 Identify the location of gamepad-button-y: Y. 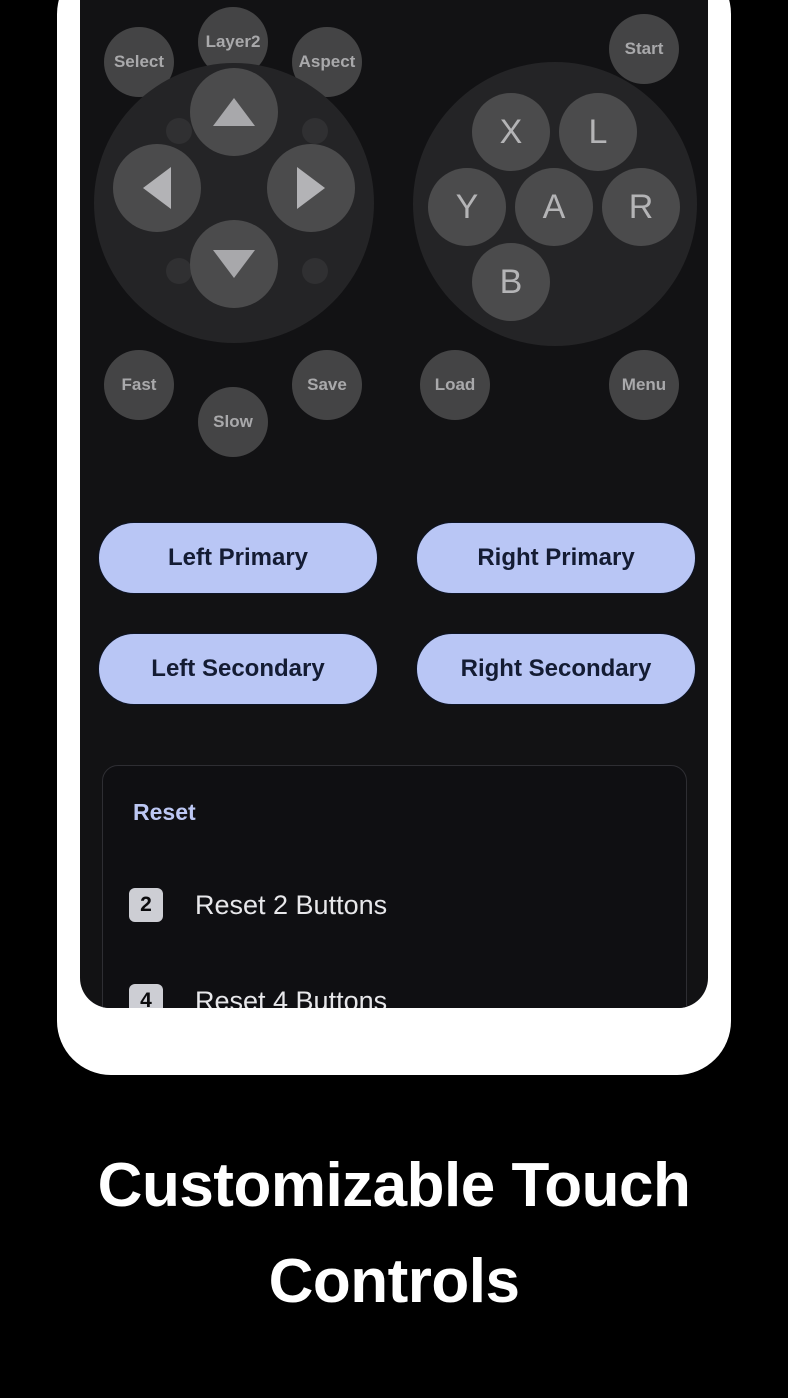
(467, 207).